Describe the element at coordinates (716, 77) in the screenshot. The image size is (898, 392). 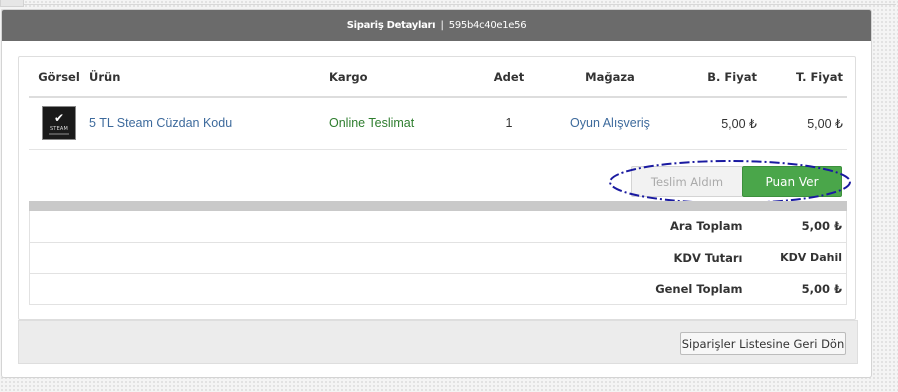
I see `col-unit-price: B. Fiyat` at that location.